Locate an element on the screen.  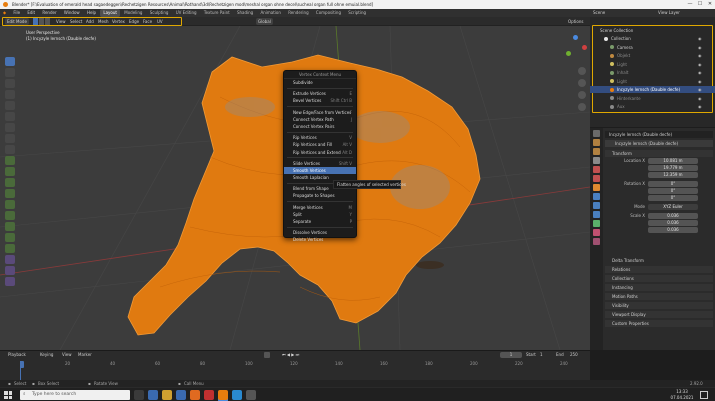
menu-uv: UV is located at coordinates (160, 21).